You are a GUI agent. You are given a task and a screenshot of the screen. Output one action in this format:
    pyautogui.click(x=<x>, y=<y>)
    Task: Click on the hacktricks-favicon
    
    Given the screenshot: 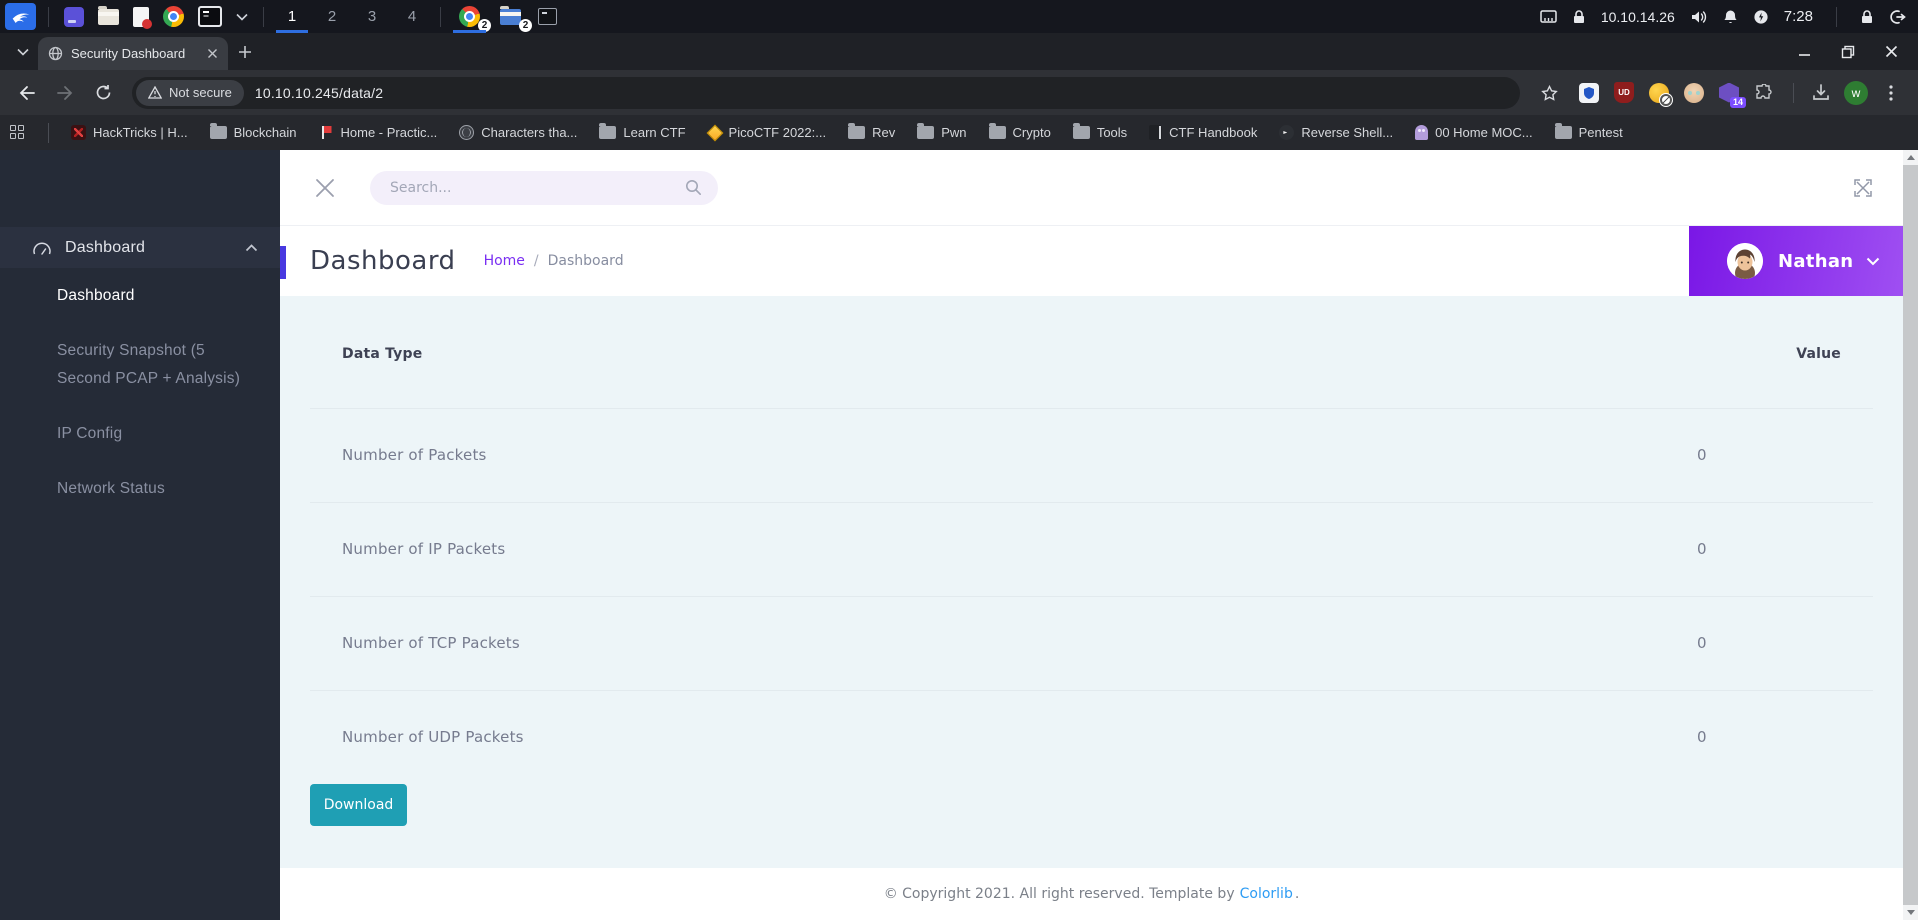 What is the action you would take?
    pyautogui.click(x=78, y=132)
    